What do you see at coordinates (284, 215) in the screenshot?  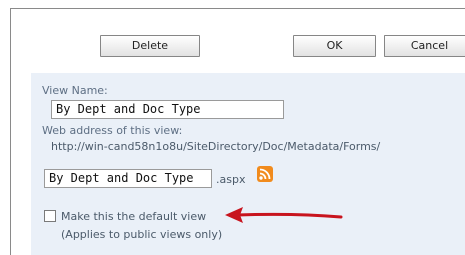 I see `red-arrow-icon` at bounding box center [284, 215].